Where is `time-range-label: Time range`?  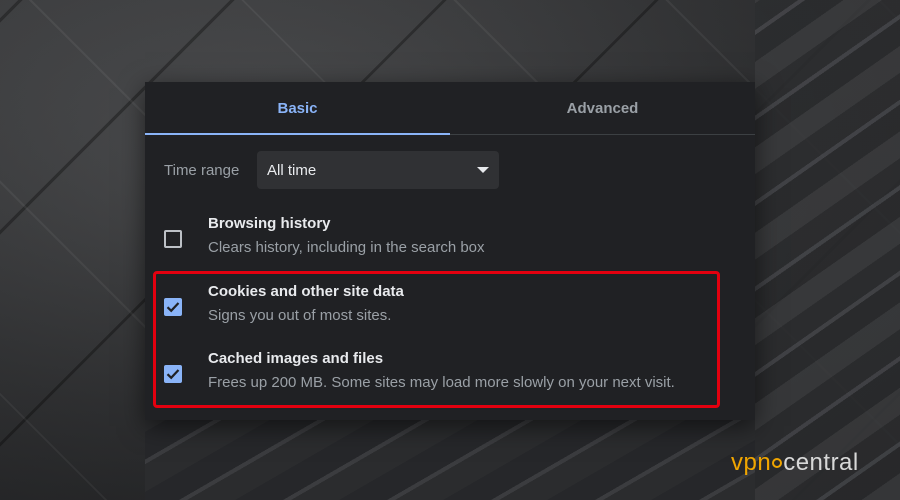
time-range-label: Time range is located at coordinates (202, 170).